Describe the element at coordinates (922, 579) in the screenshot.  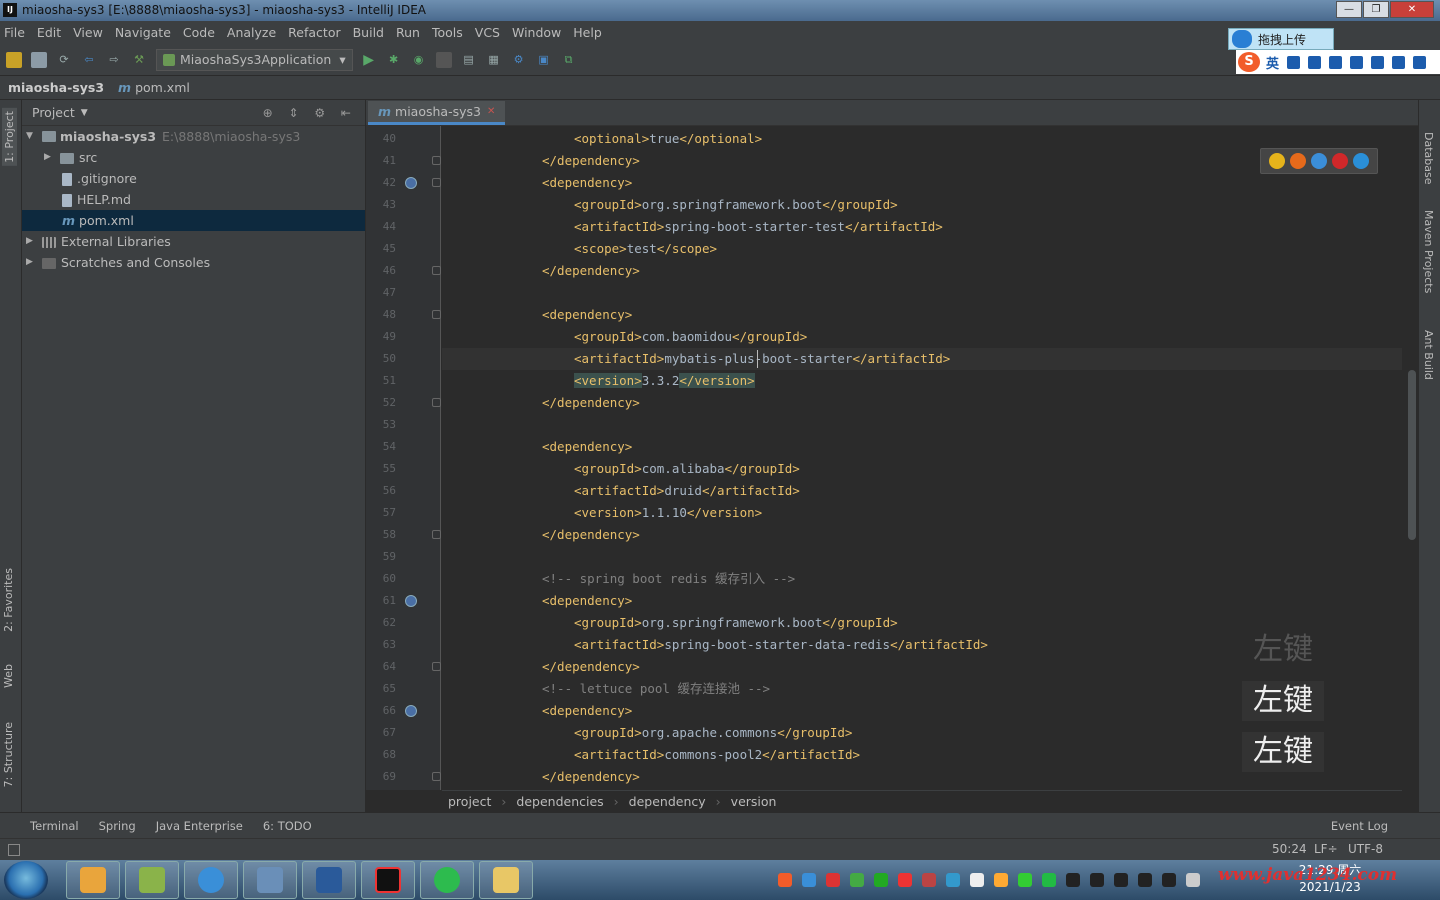
I see `code-line: <!-- spring boot redis 缓存引入 -->` at that location.